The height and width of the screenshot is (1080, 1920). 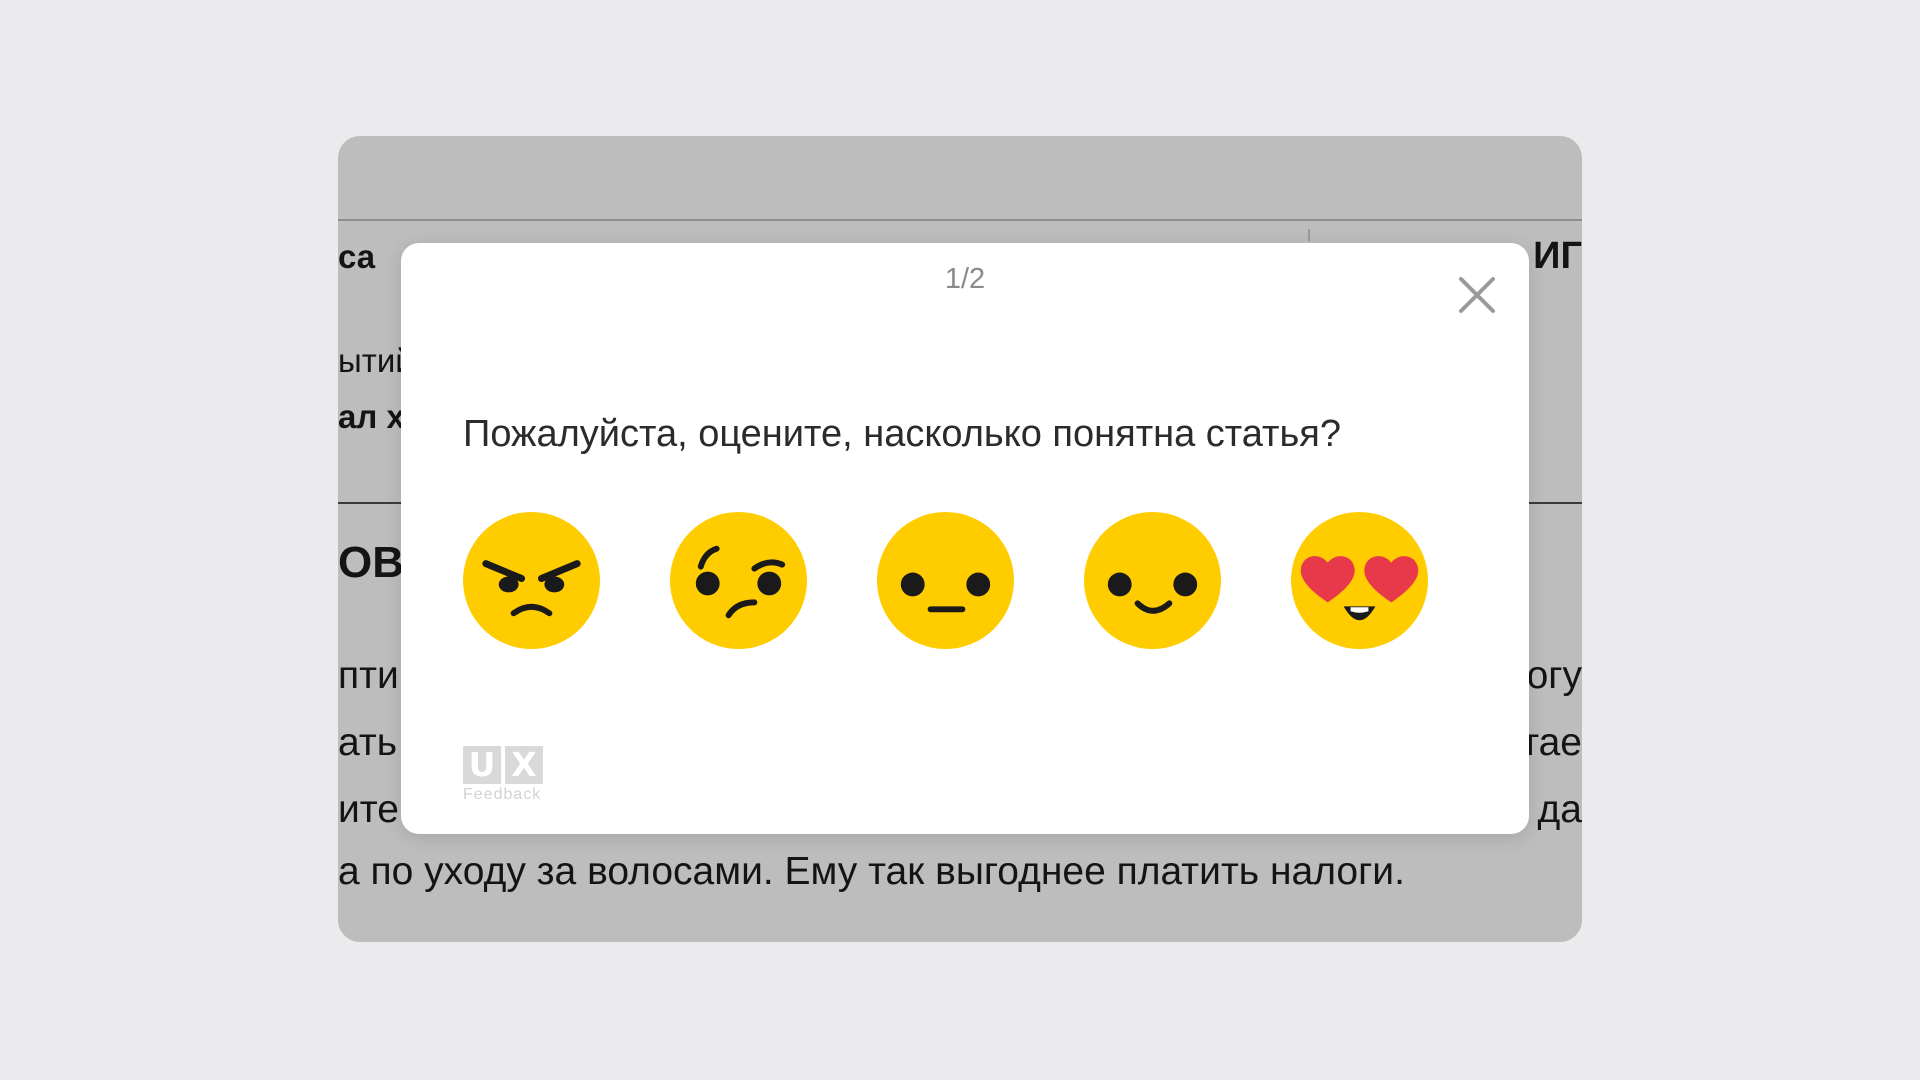 What do you see at coordinates (531, 580) in the screenshot?
I see `angry-face-icon` at bounding box center [531, 580].